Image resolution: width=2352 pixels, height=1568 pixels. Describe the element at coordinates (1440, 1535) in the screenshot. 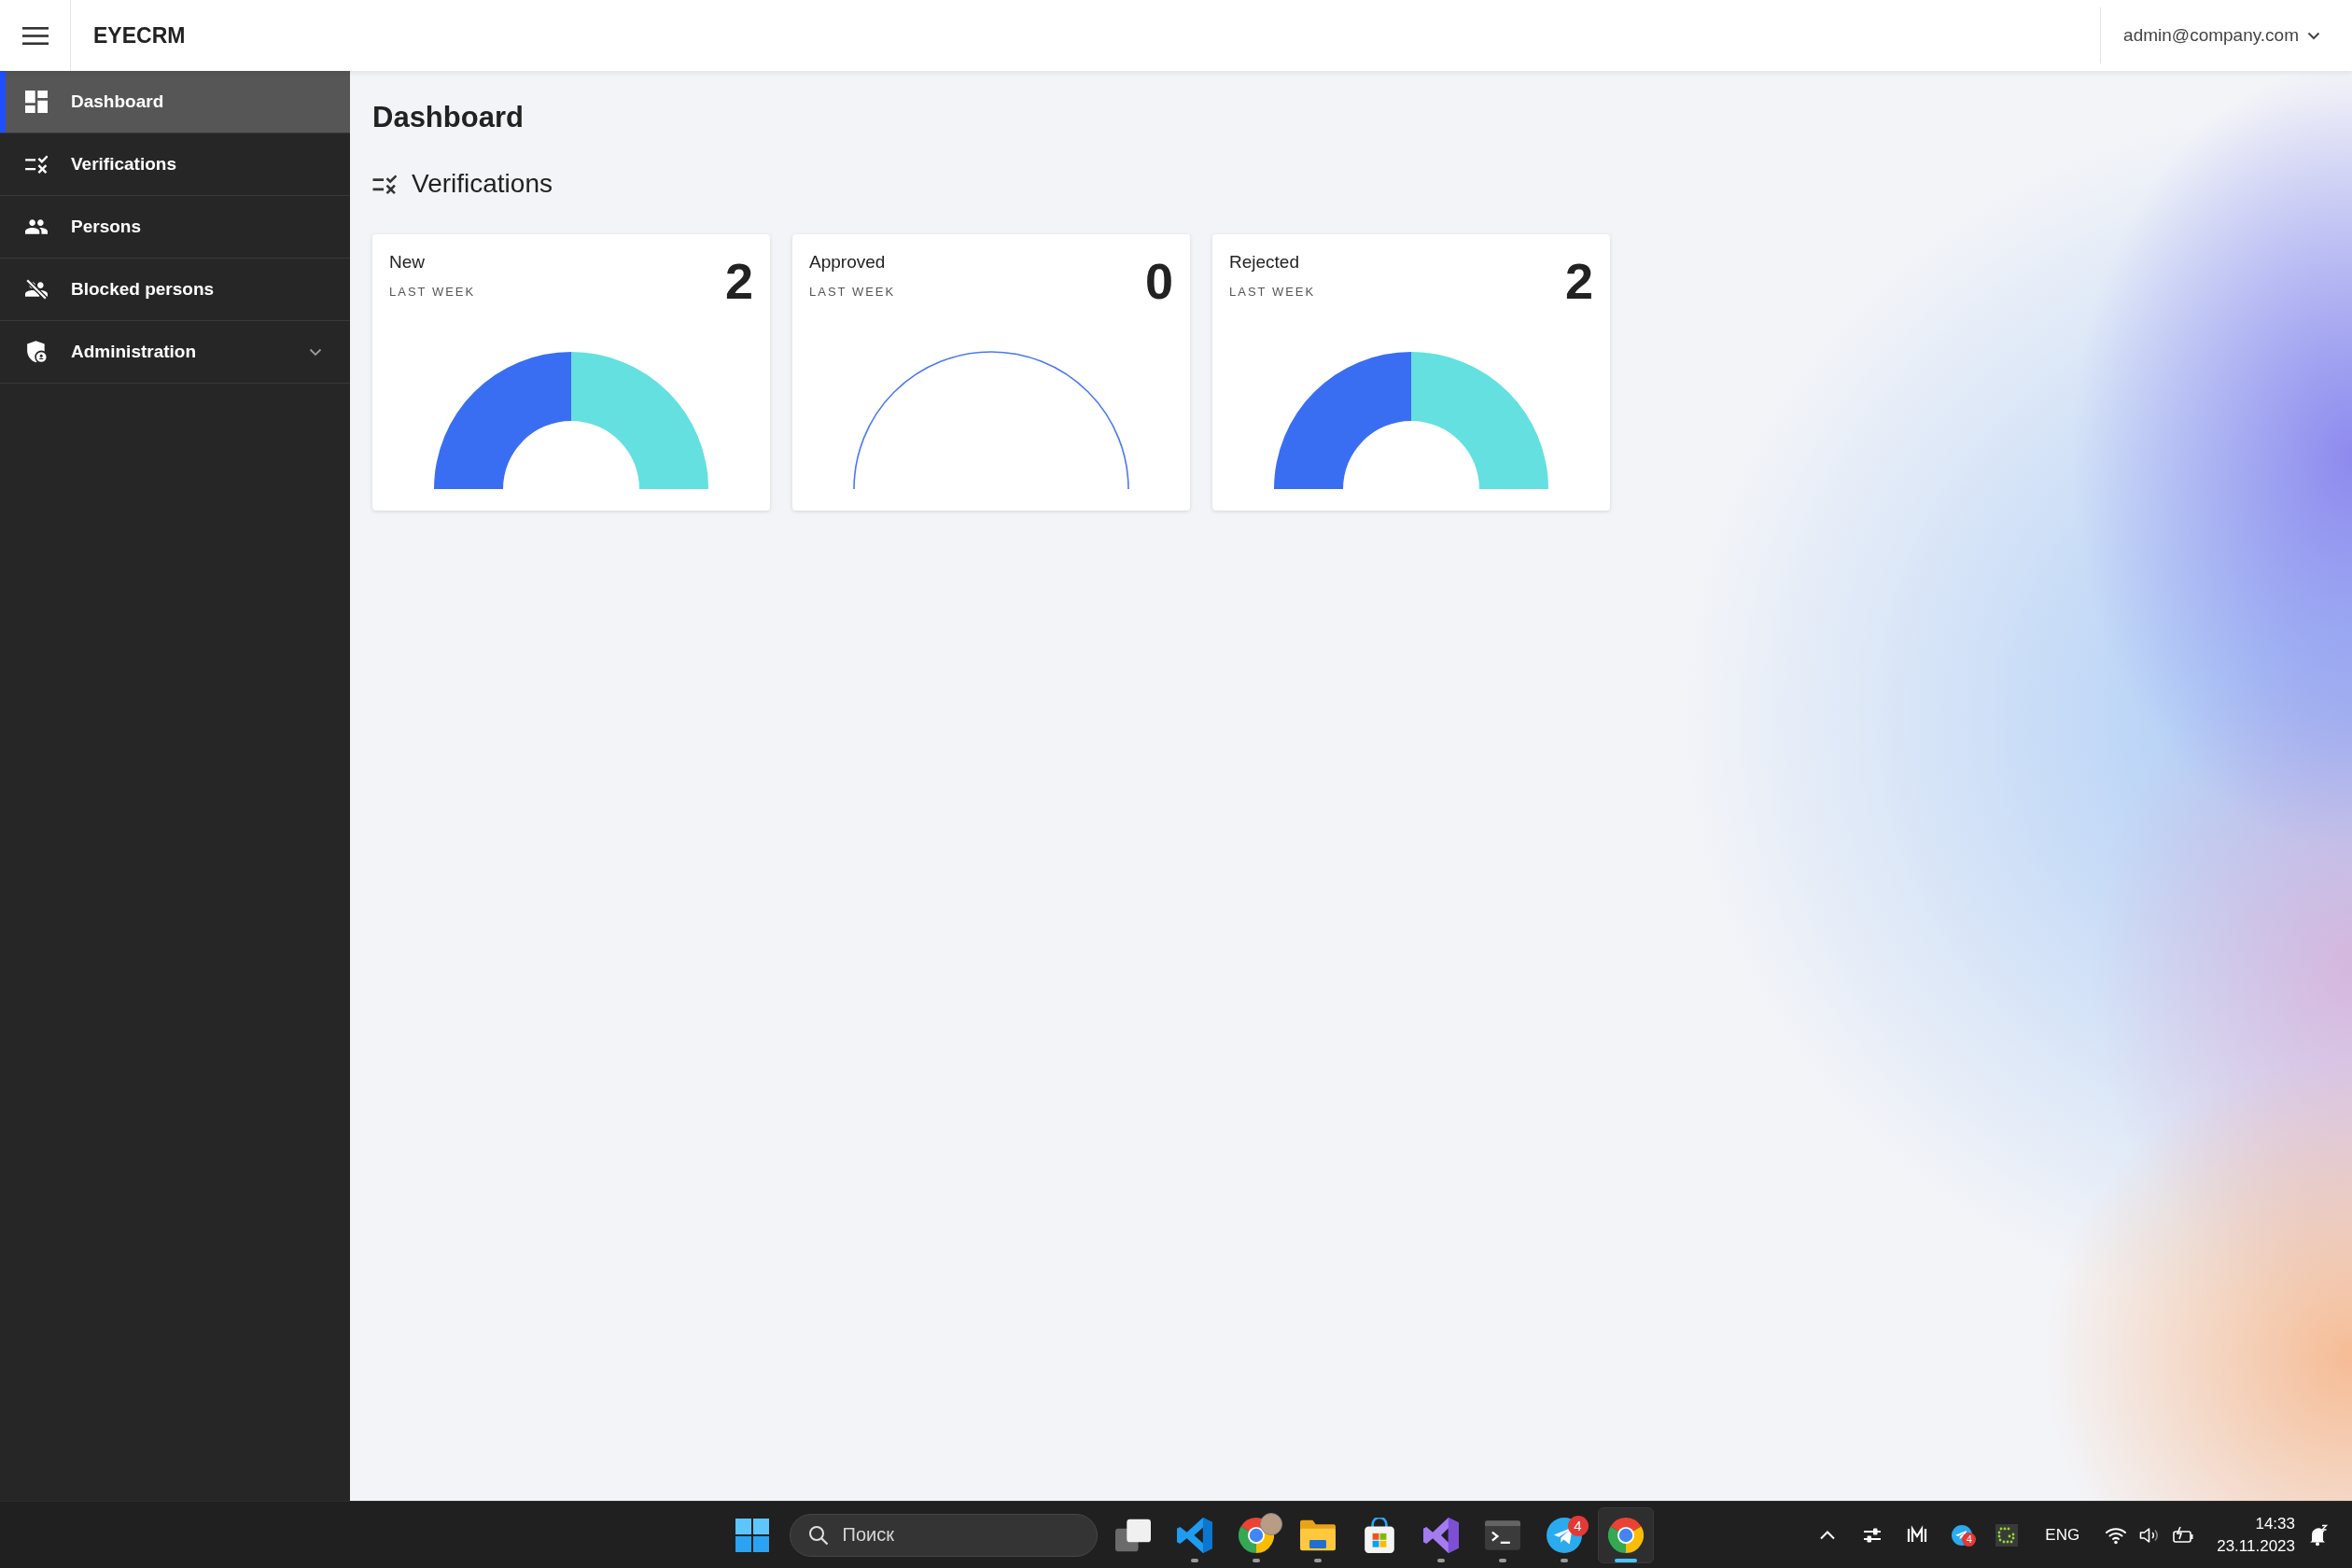

I see `twisted-ribbon-icon` at that location.